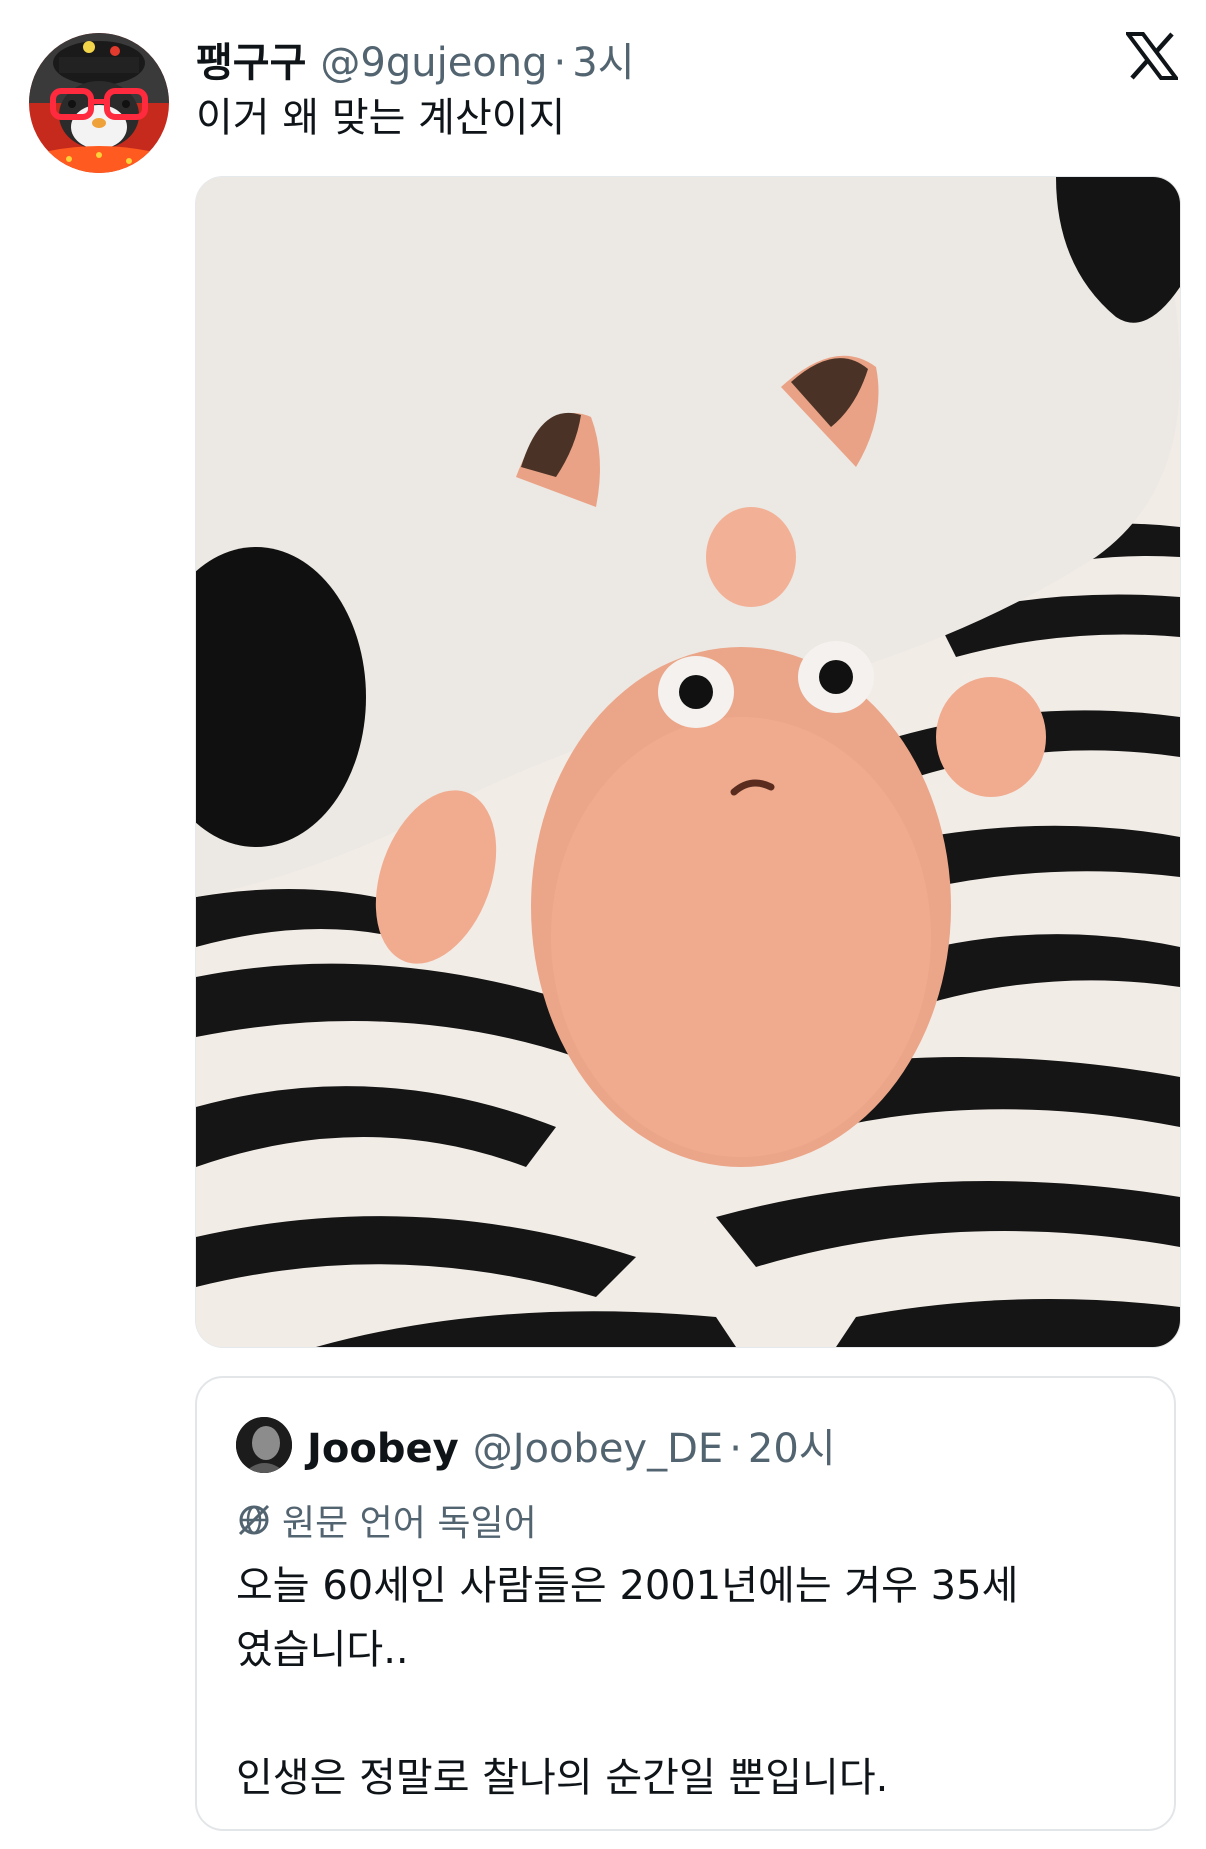 This screenshot has width=1206, height=1849. I want to click on tweet-author-row: 팽구구 @9gujeong · 3시, so click(415, 58).